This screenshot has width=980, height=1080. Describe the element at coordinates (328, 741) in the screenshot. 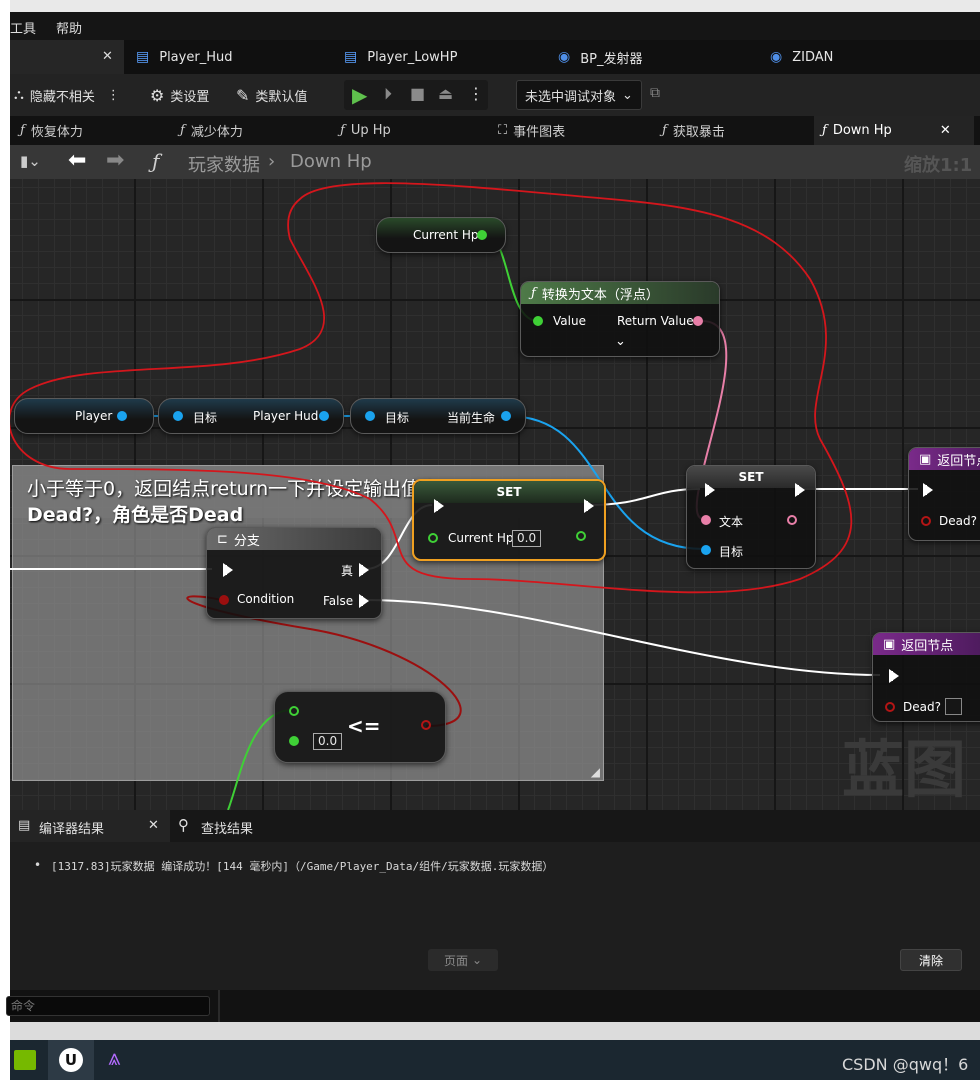

I see `compare-value-field: 0.0` at that location.